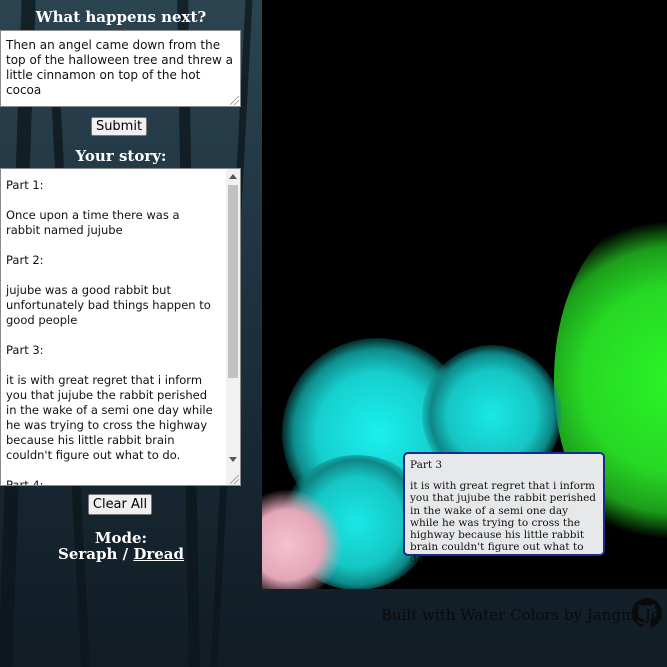  I want to click on story-line: Part 2:, so click(25, 260).